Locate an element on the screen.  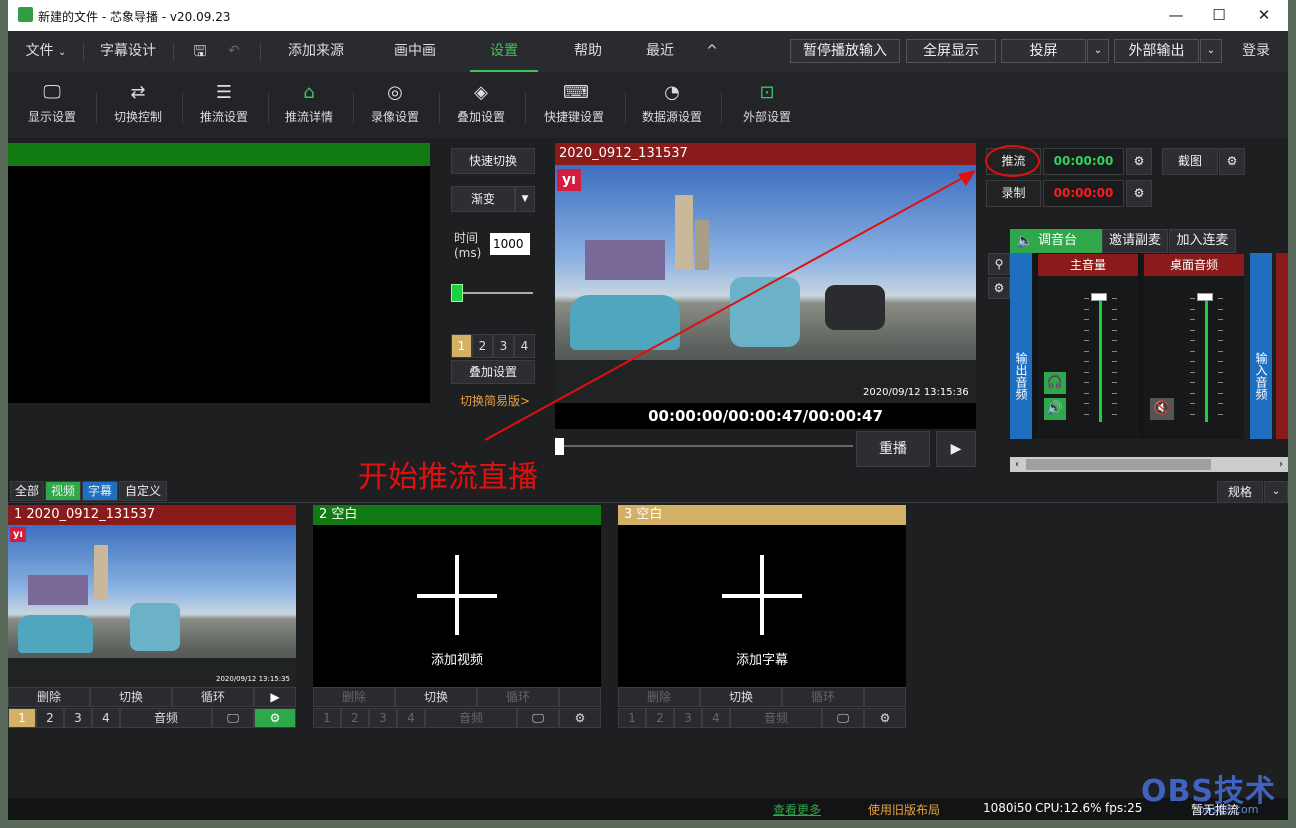
source-2-audio-button: 音频 is located at coordinates (471, 718).